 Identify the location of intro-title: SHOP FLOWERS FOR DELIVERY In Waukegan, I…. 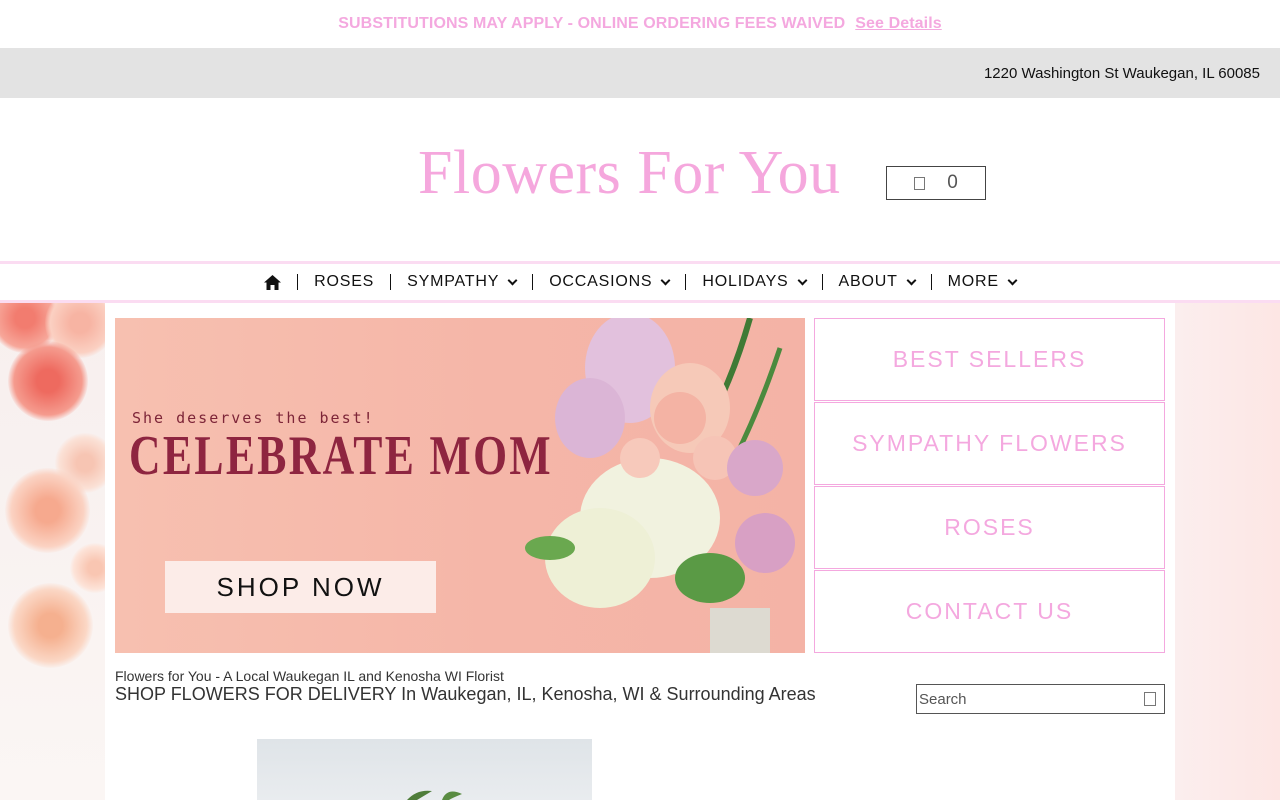
(465, 694).